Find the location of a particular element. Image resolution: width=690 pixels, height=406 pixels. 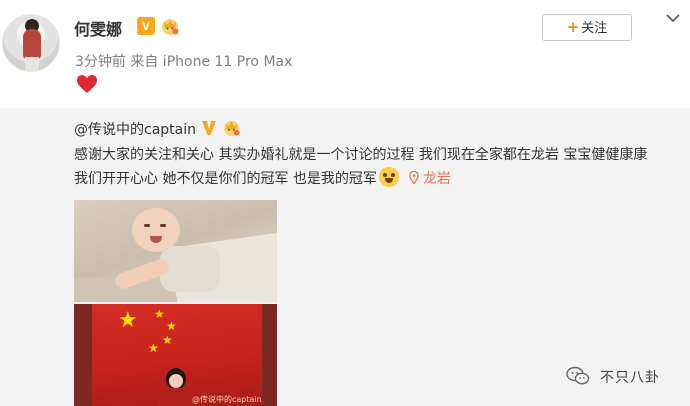

wechat-icon is located at coordinates (578, 375).